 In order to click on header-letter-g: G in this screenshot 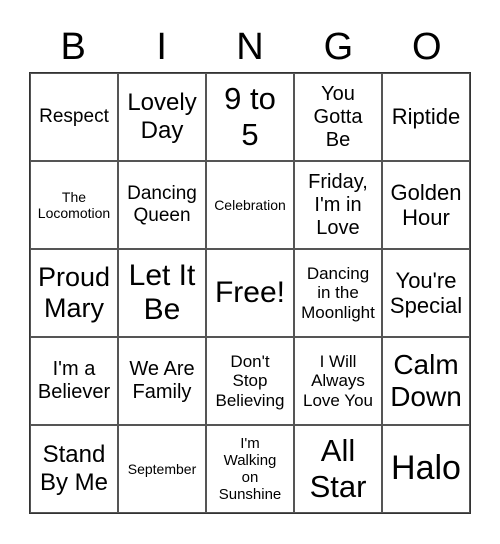, I will do `click(338, 47)`.